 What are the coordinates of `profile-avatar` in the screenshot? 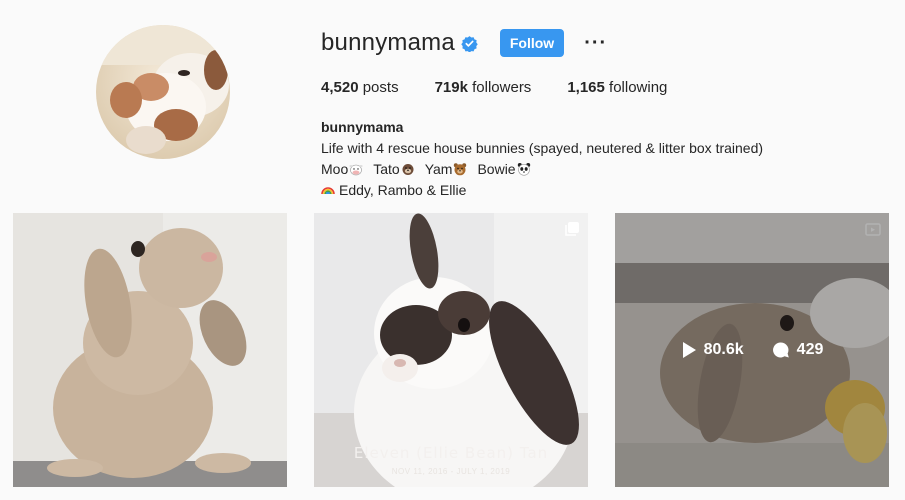 It's located at (163, 92).